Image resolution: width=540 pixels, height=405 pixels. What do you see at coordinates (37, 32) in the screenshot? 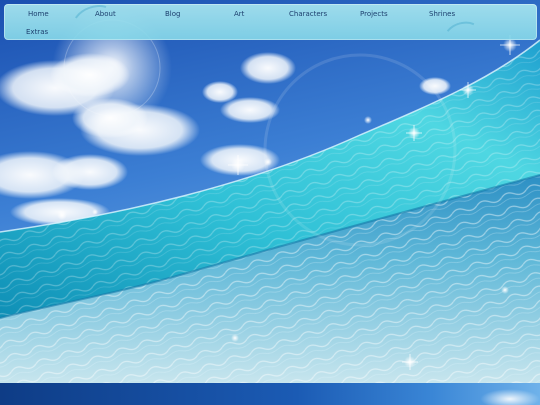
I see `nav-link-extras: Extras` at bounding box center [37, 32].